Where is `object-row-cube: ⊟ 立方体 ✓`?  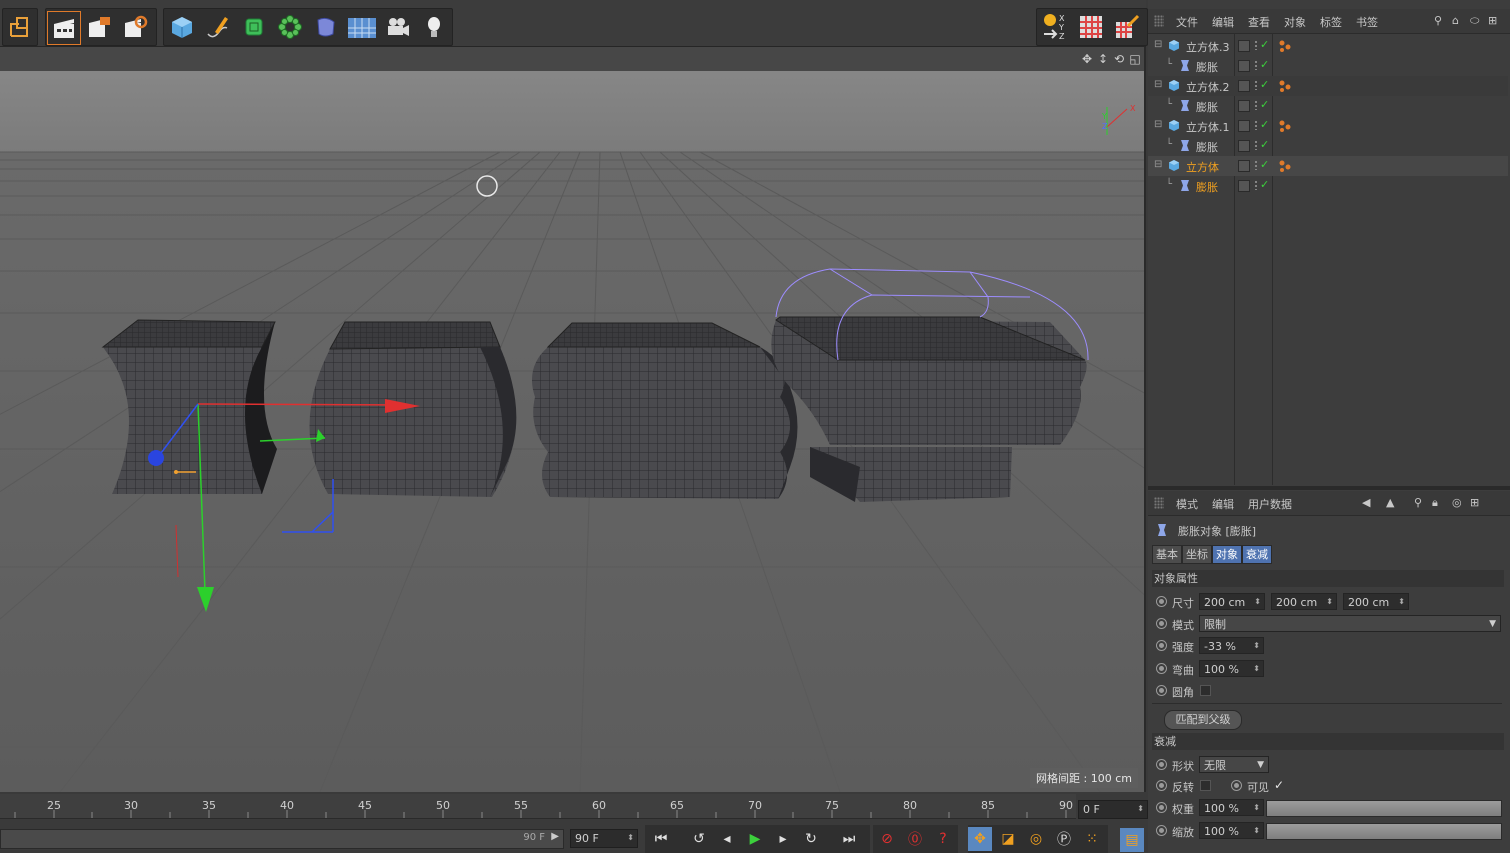
object-row-cube: ⊟ 立方体 ✓ is located at coordinates (1328, 166).